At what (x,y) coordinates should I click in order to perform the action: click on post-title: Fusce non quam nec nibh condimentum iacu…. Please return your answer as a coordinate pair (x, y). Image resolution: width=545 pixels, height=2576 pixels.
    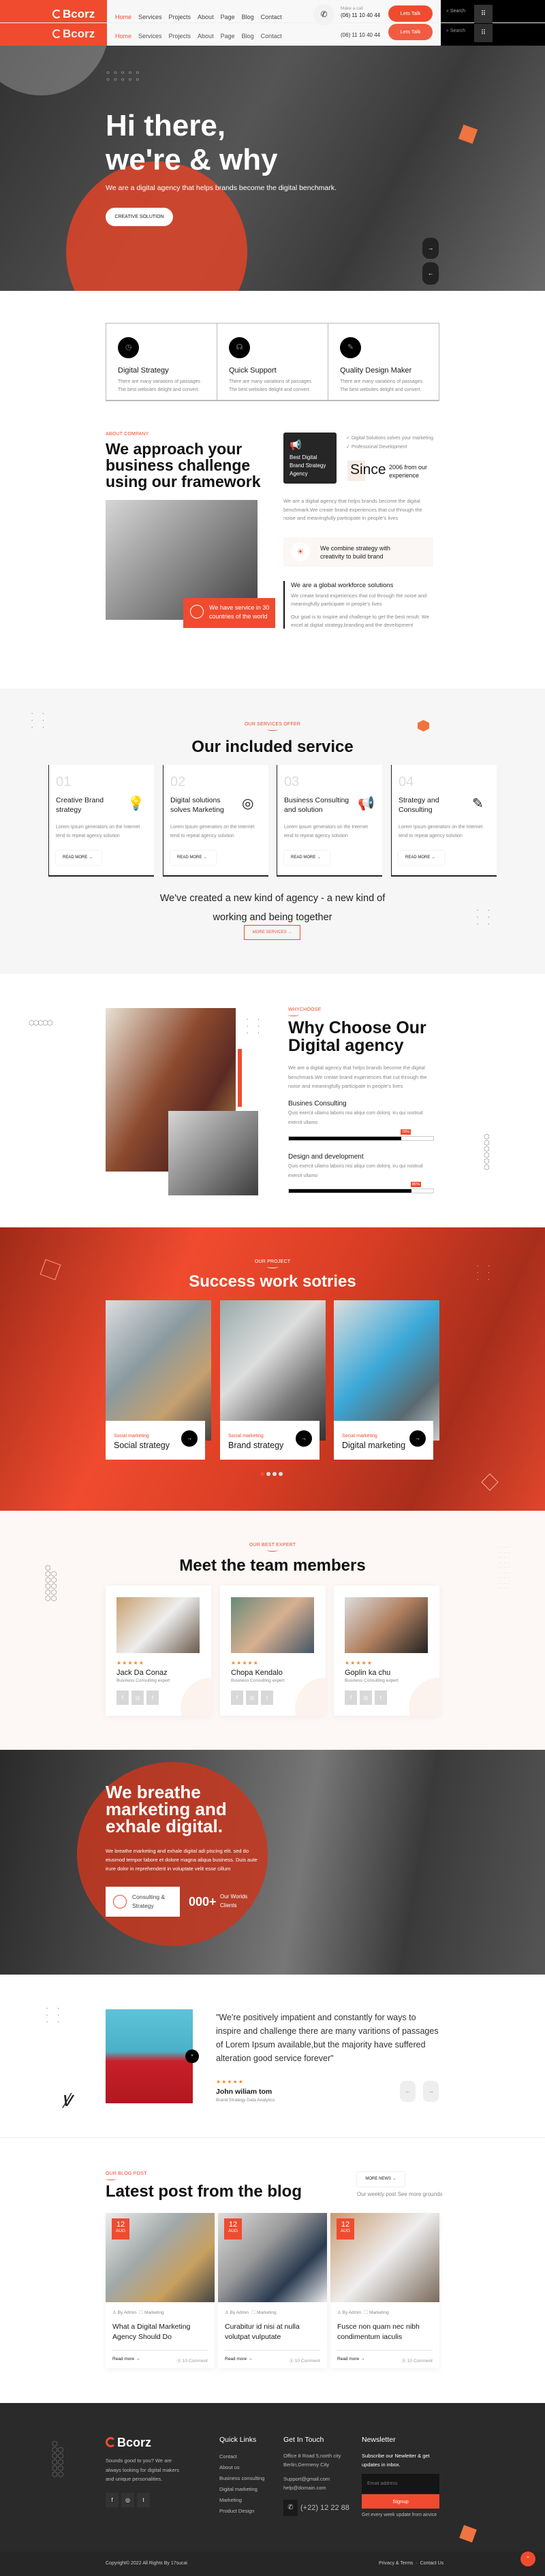
    Looking at the image, I should click on (381, 2334).